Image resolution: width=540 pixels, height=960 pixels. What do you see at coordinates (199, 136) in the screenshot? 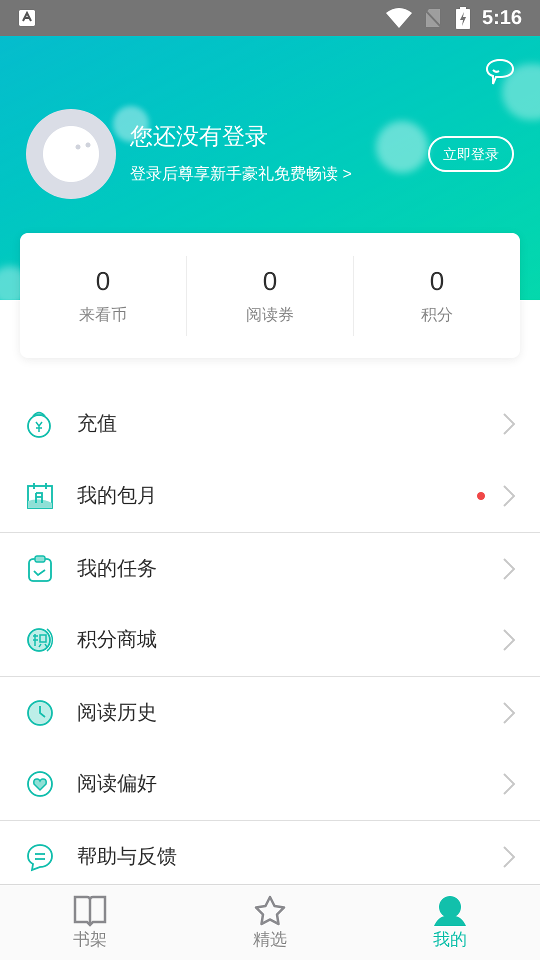
I see `login-prompt-title: 您还没有登录` at bounding box center [199, 136].